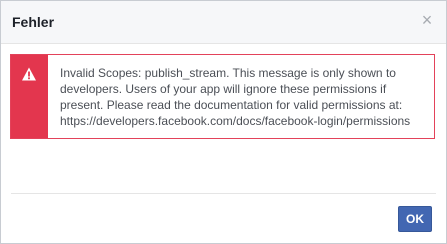 The image size is (447, 244). I want to click on warning-icon, so click(29, 74).